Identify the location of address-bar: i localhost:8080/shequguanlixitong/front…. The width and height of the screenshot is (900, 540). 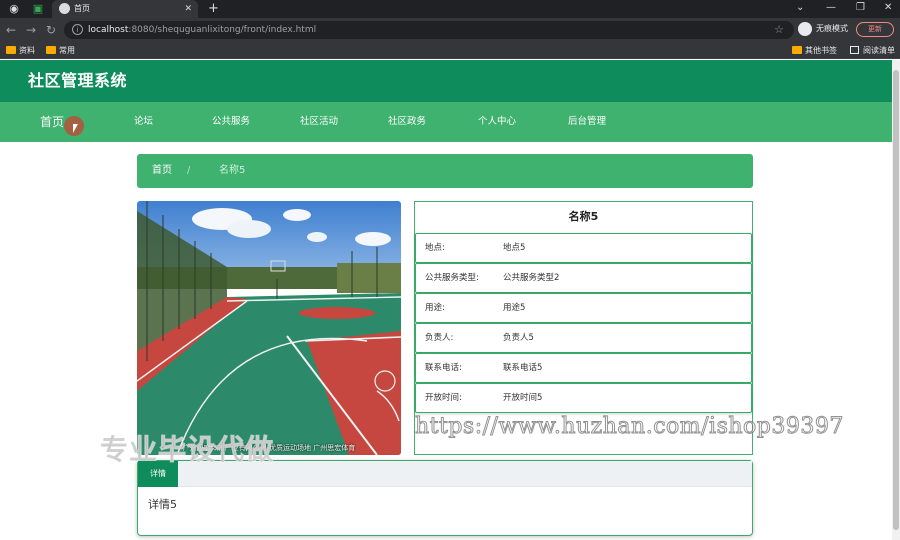
(429, 30).